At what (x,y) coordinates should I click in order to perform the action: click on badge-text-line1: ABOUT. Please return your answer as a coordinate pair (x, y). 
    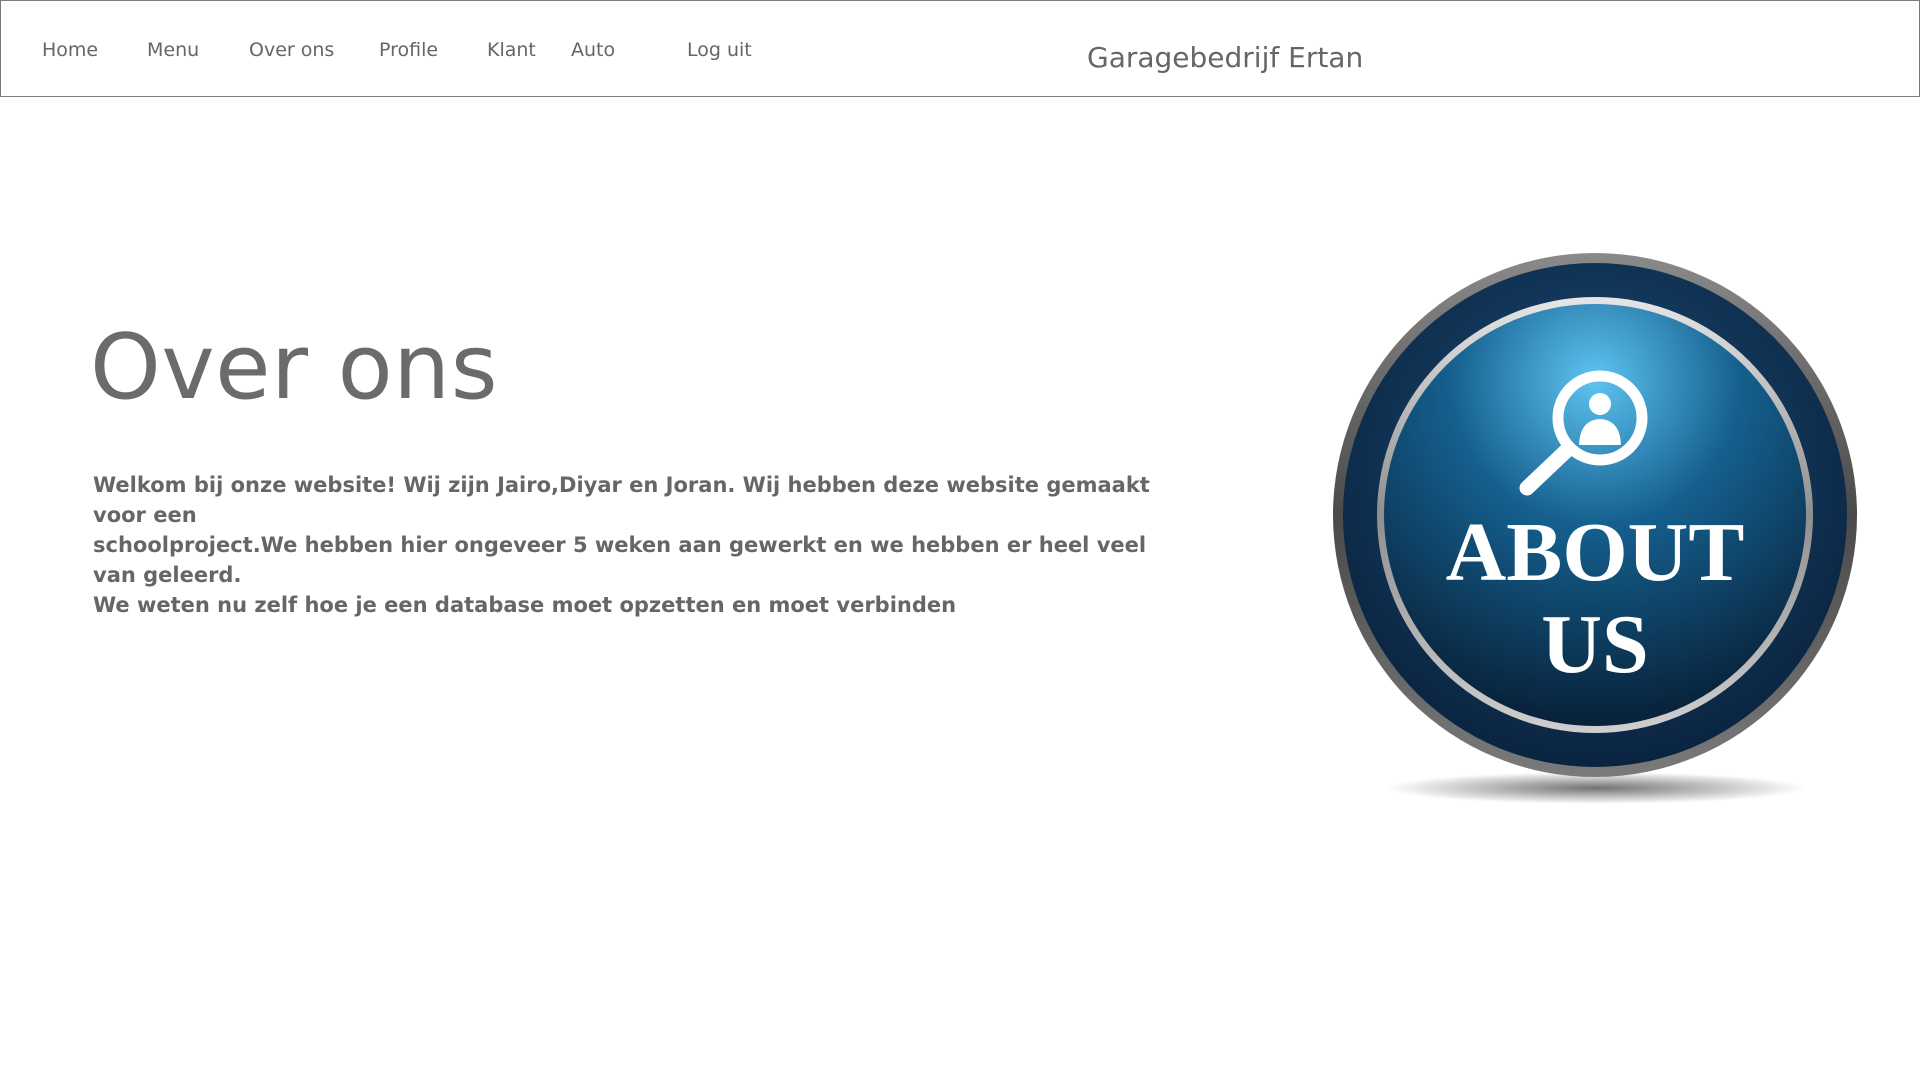
    Looking at the image, I should click on (1595, 552).